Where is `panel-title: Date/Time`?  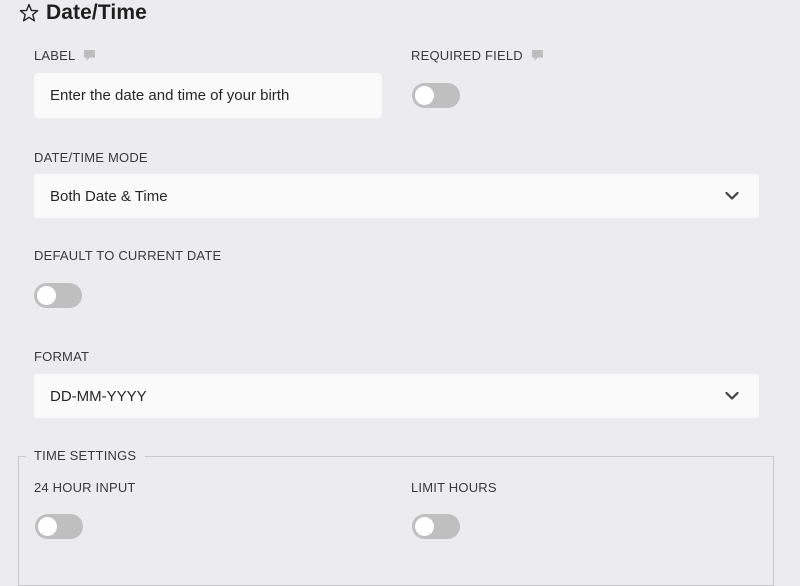
panel-title: Date/Time is located at coordinates (82, 13).